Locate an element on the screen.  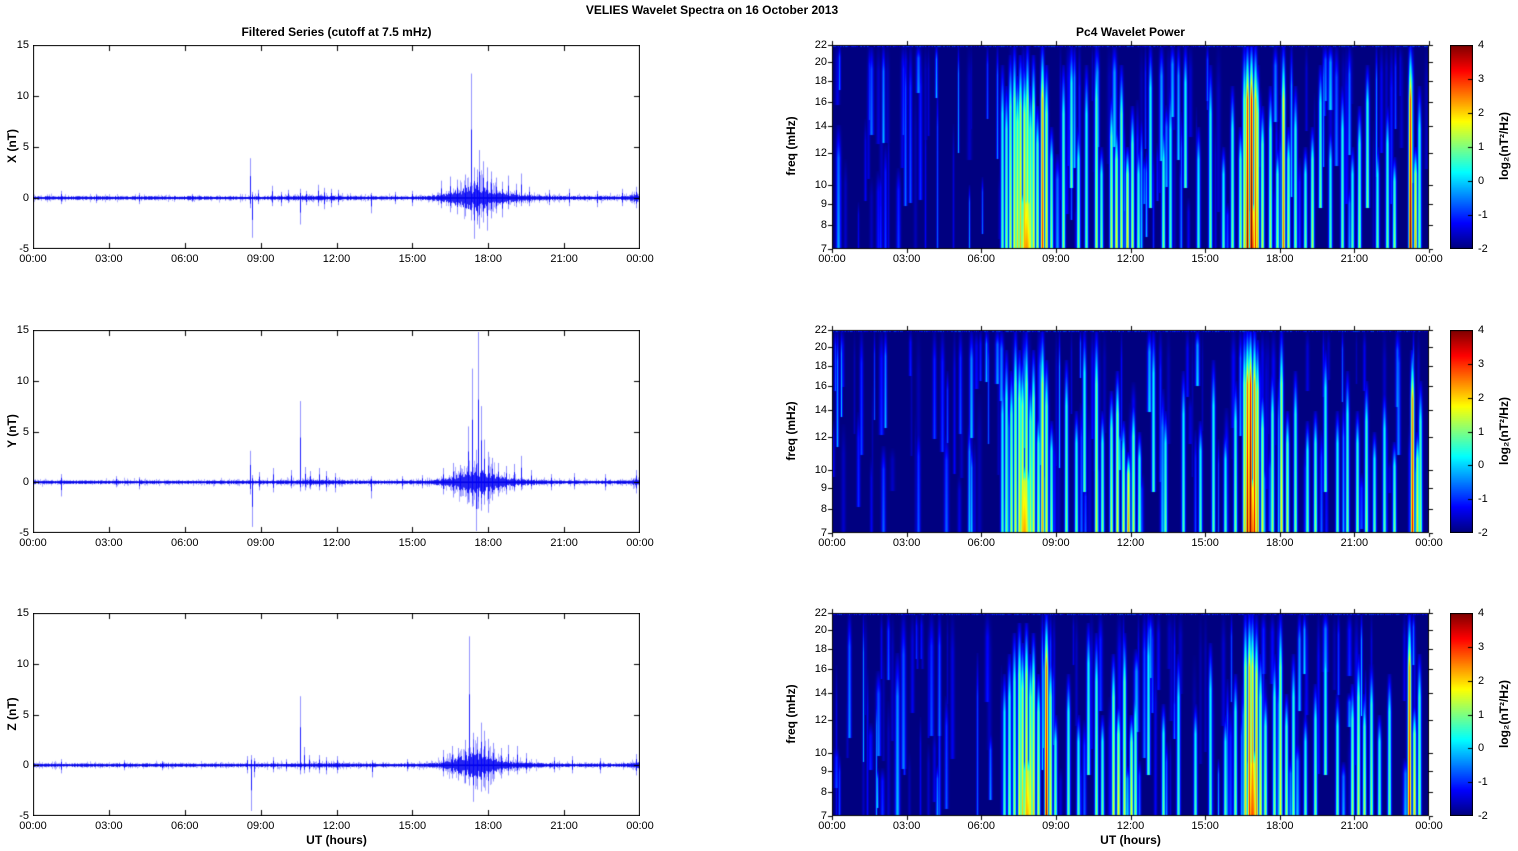
freq-axis-label-3: freq (mHz) is located at coordinates (791, 714).